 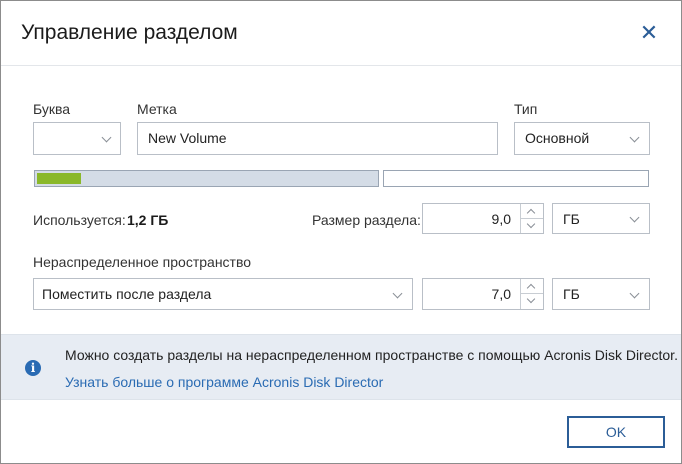 What do you see at coordinates (187, 138) in the screenshot?
I see `volume-label-value: New Volume` at bounding box center [187, 138].